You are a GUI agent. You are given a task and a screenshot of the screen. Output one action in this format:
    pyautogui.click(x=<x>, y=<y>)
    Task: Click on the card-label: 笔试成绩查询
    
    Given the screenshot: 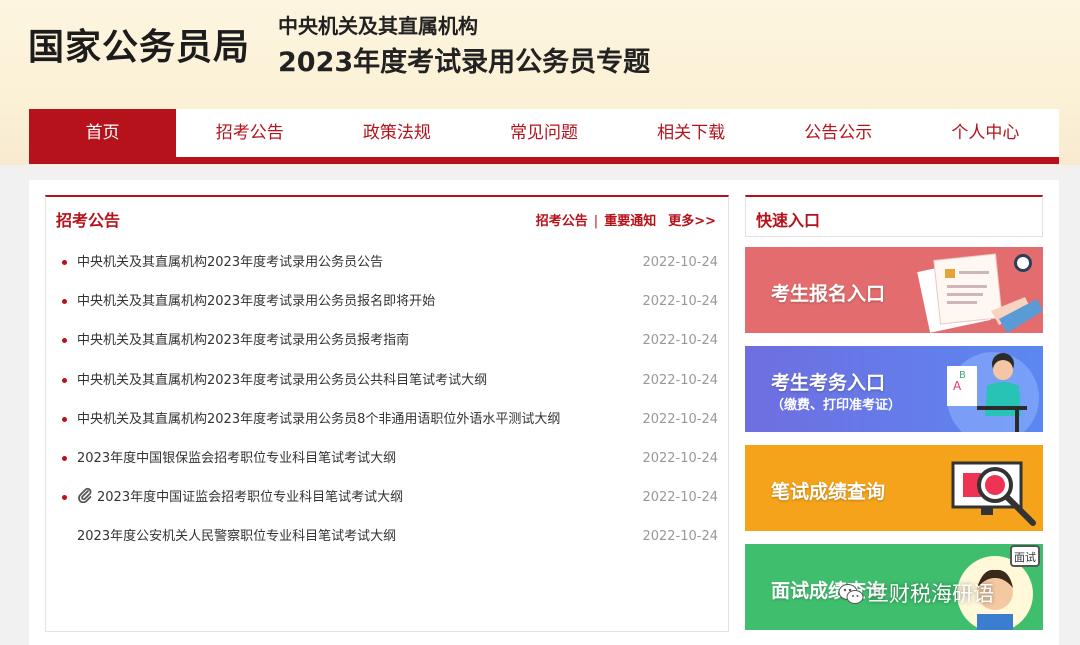 What is the action you would take?
    pyautogui.click(x=828, y=492)
    